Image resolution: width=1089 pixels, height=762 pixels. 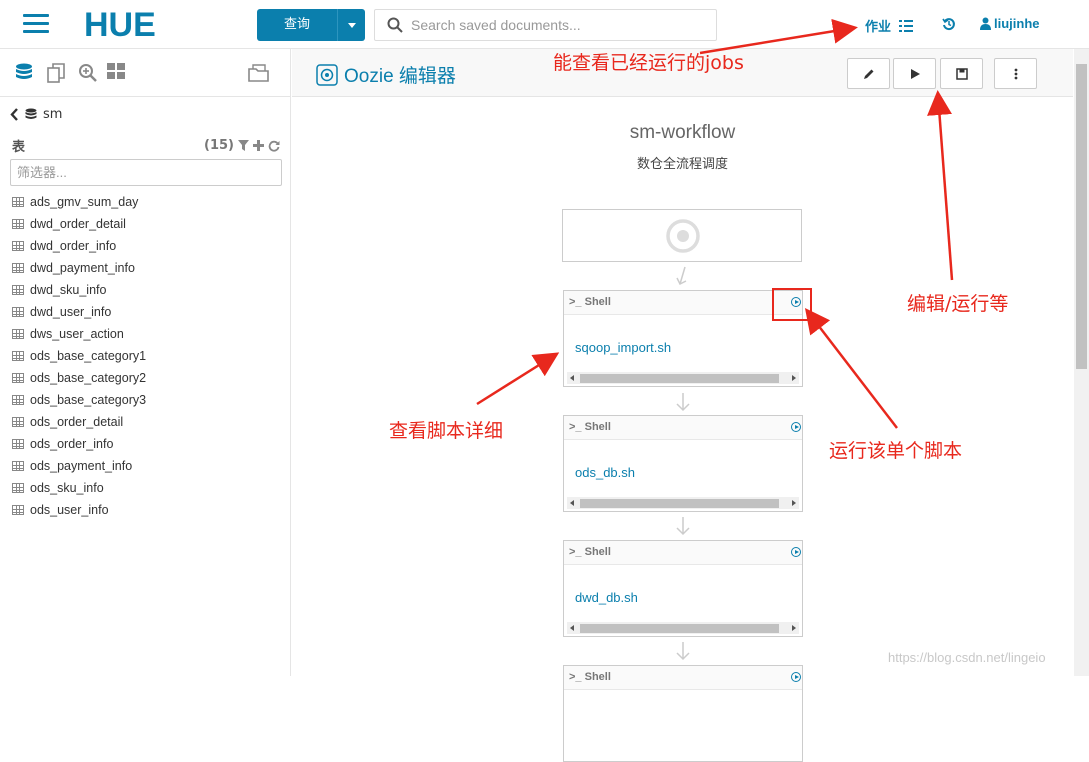 I want to click on table-list-item: ods_sku_info, so click(x=79, y=488).